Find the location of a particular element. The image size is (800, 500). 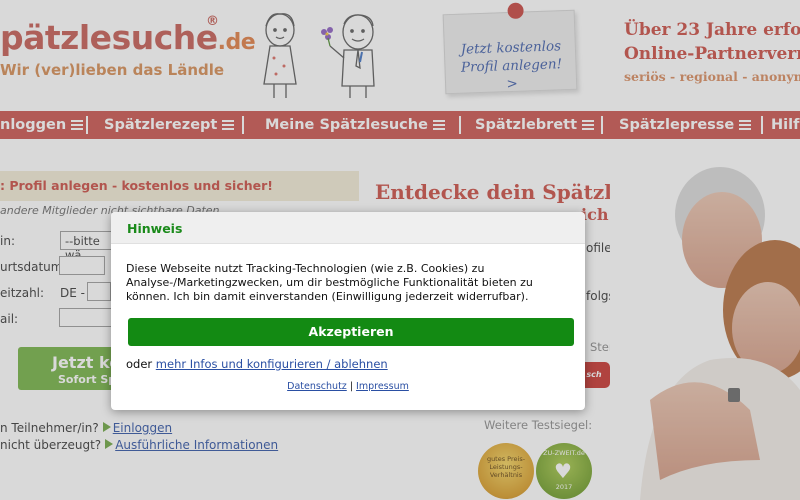

imprint-link: Impressum is located at coordinates (382, 386).